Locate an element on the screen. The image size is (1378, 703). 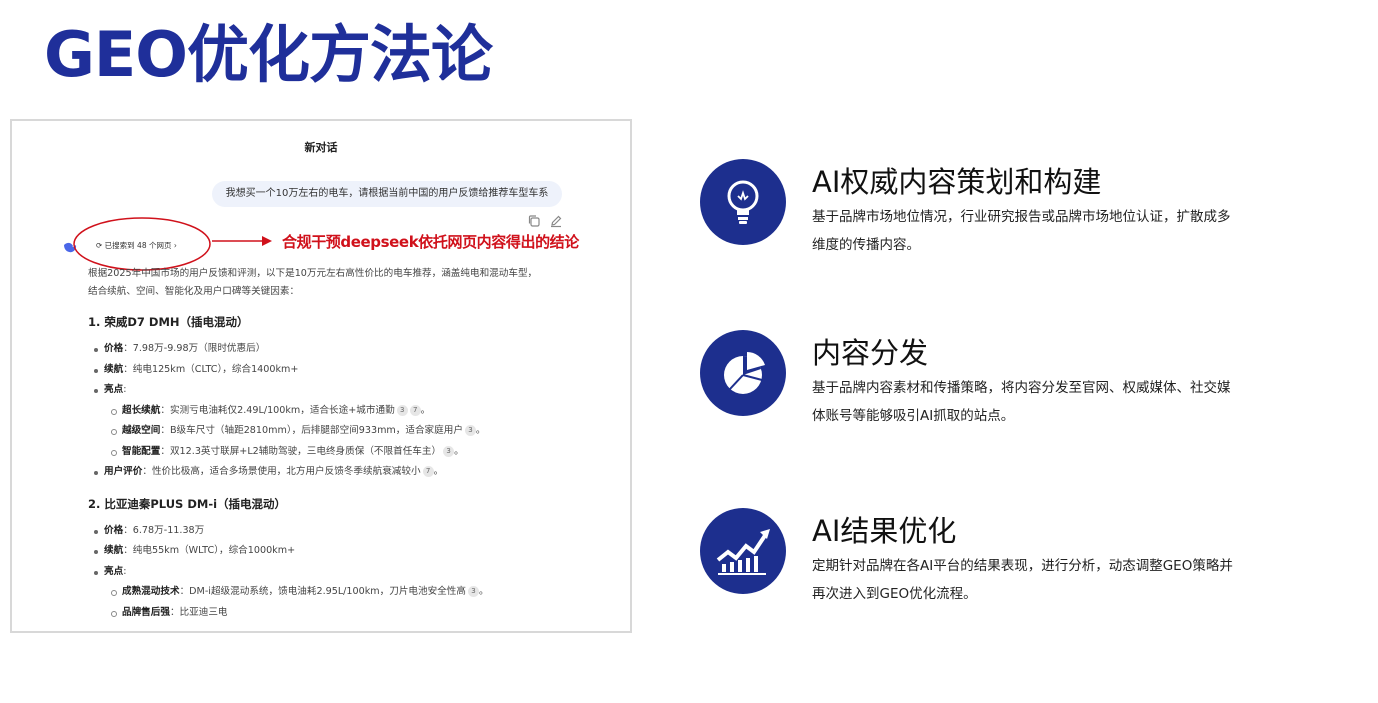
car-heading: 2. 比亚迪秦PLUS DM-i（插电混动） is located at coordinates (187, 503).